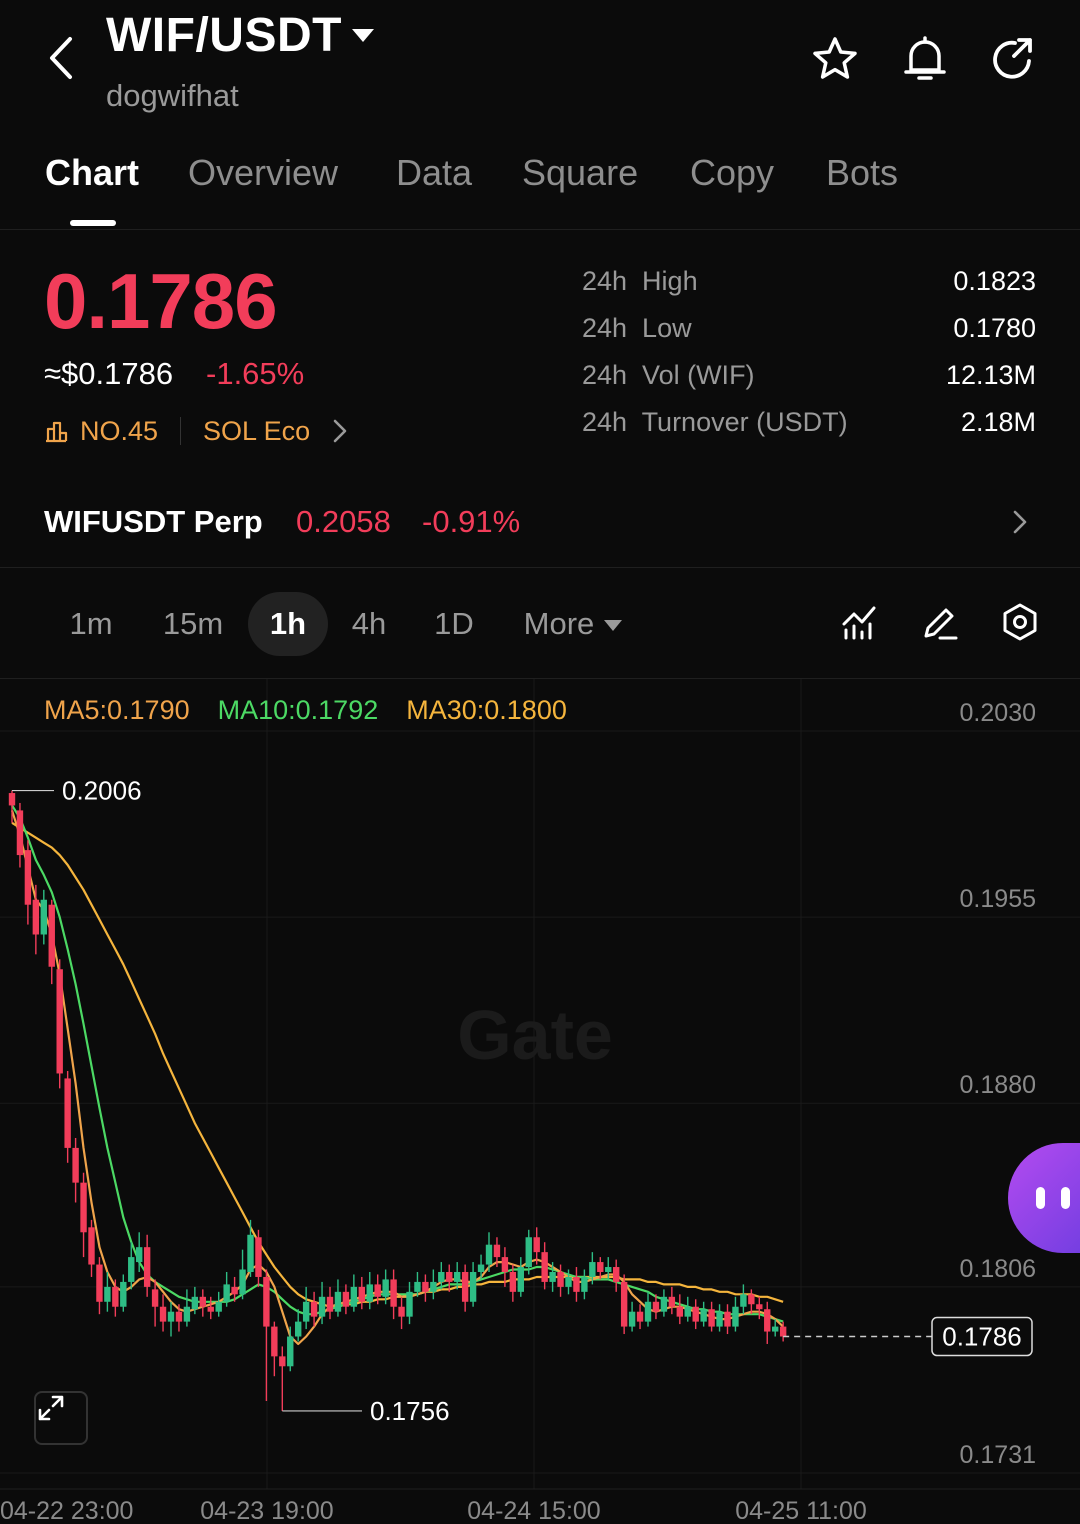 Image resolution: width=1080 pixels, height=1524 pixels. I want to click on x-tick-label: 04-23 19:00, so click(266, 1510).